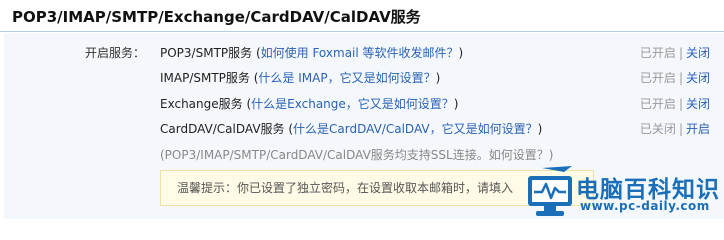  Describe the element at coordinates (205, 78) in the screenshot. I see `service-name: IMAP/SMTP服务` at that location.